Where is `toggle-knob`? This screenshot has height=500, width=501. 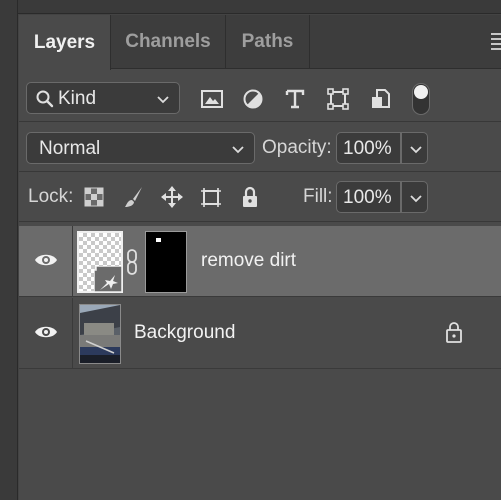
toggle-knob is located at coordinates (421, 92).